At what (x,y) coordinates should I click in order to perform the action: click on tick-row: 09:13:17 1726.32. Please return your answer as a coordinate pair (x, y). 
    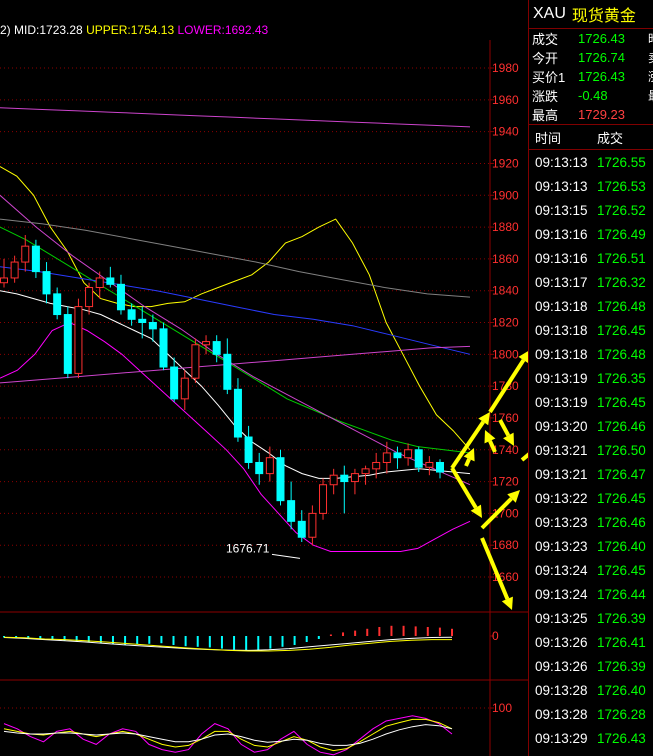
    Looking at the image, I should click on (591, 282).